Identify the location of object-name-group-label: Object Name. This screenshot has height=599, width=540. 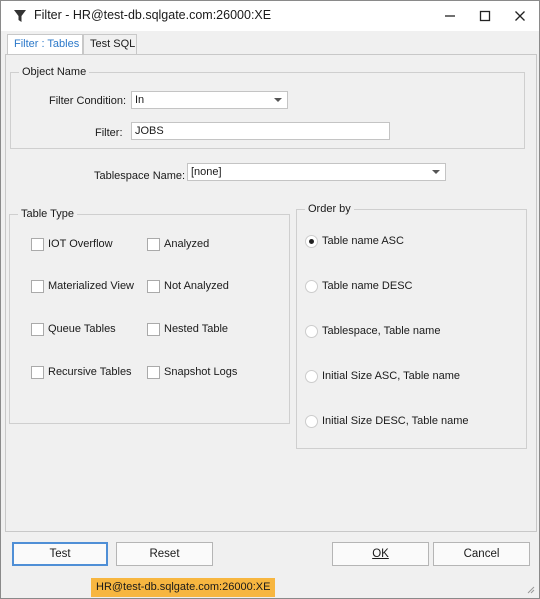
(54, 72).